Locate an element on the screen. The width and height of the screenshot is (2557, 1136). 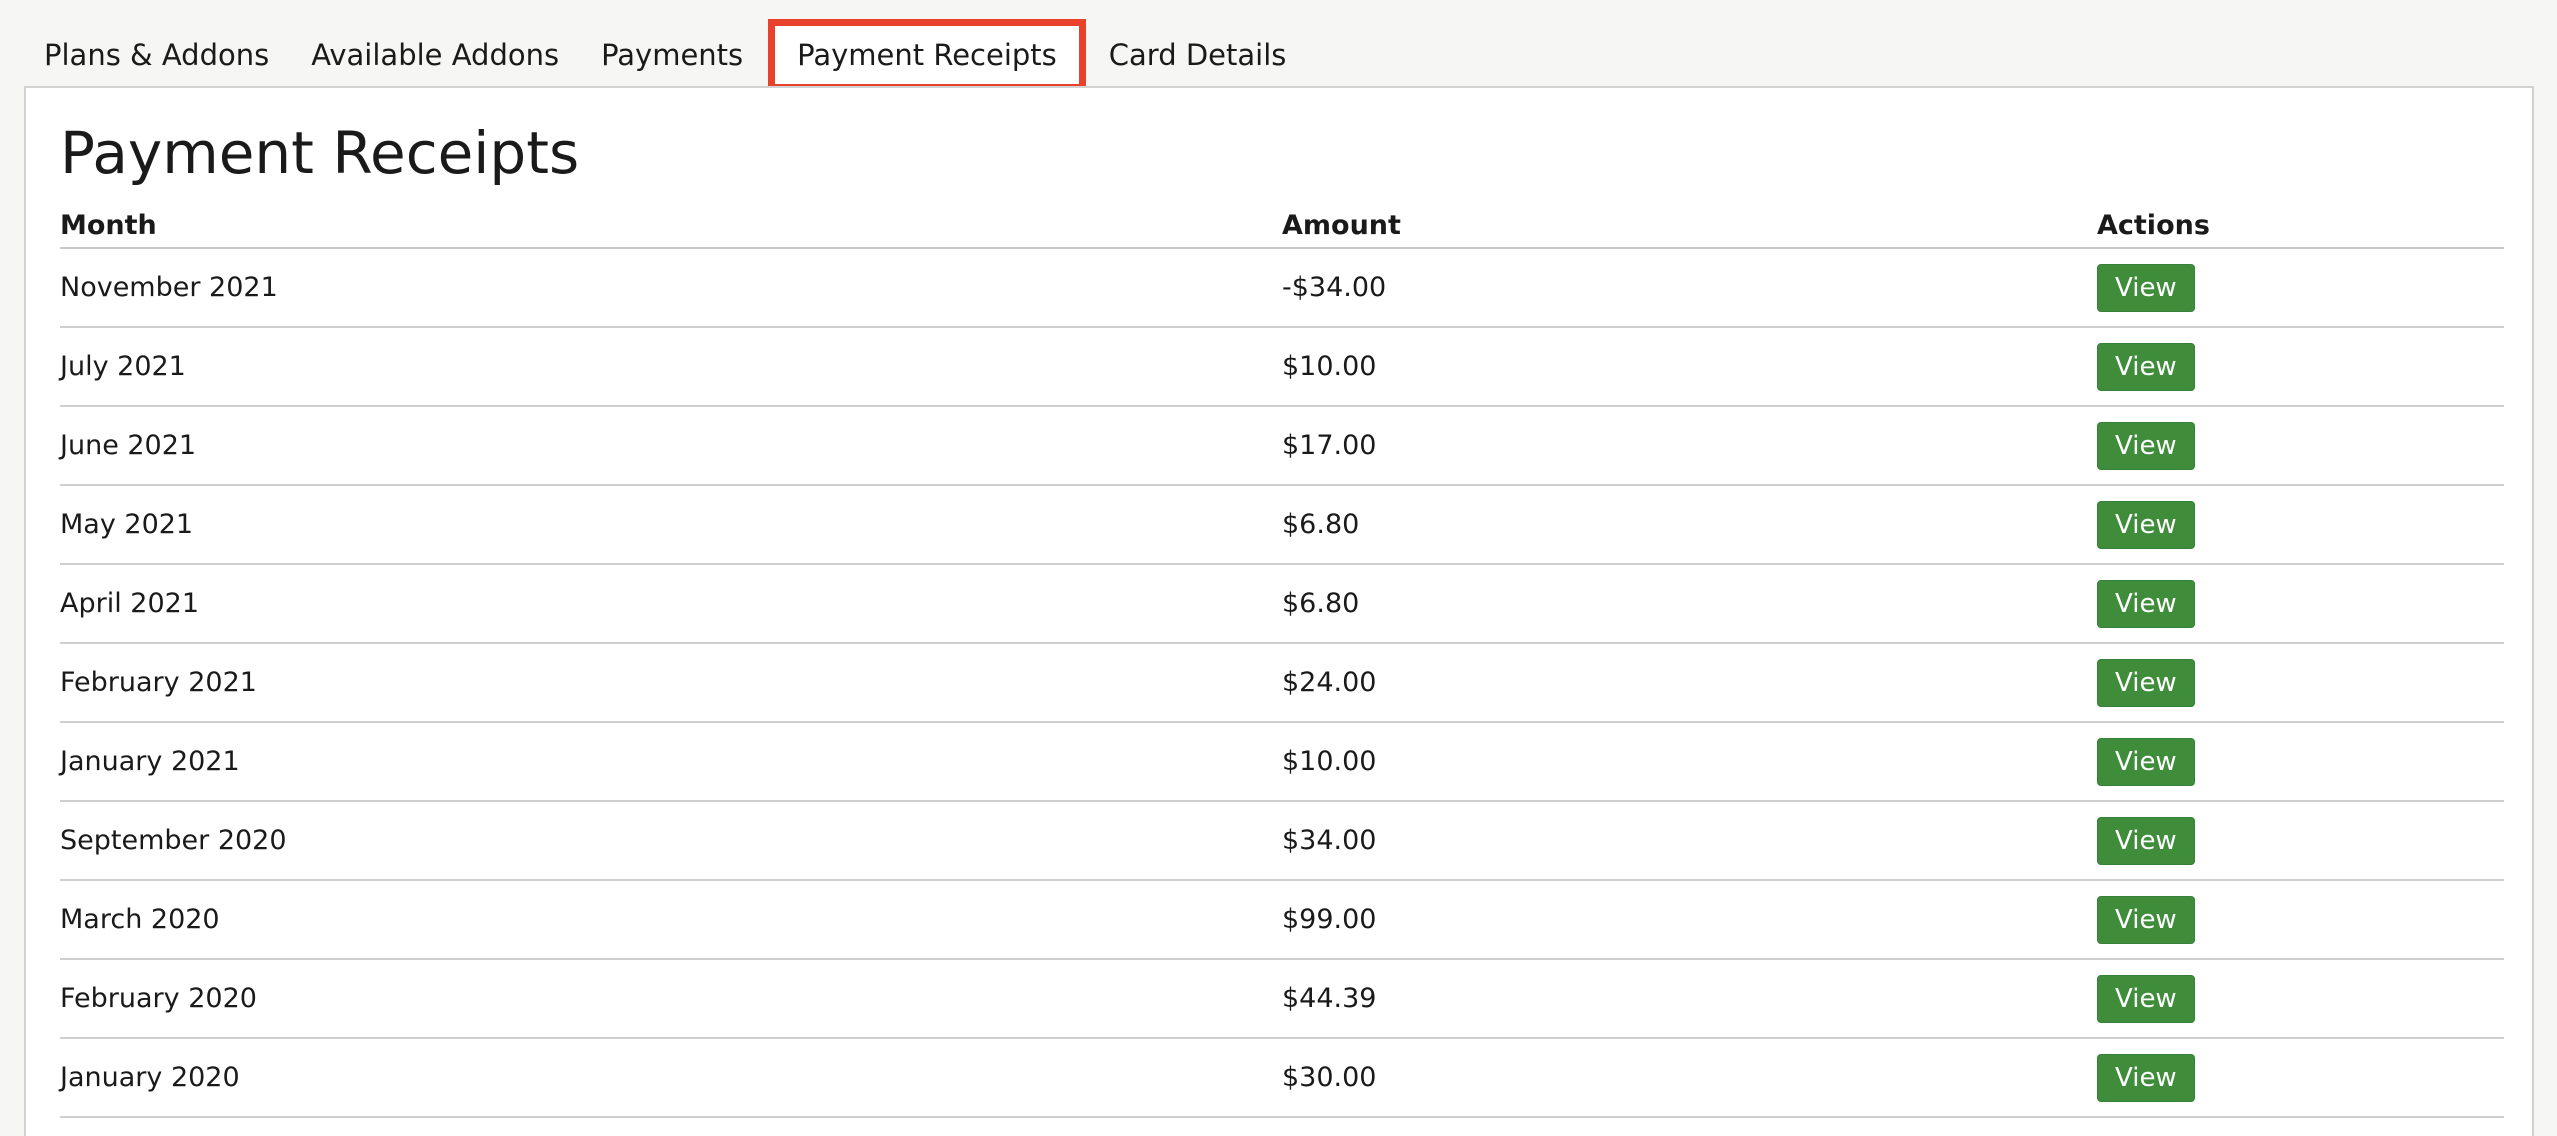
amount-cell: $30.00 is located at coordinates (1689, 1078).